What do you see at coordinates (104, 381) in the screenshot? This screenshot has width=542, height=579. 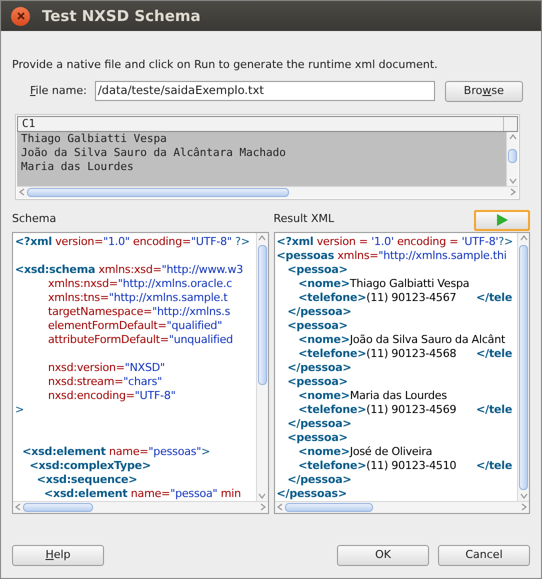 I see `code-line: nxsd:stream="chars"` at bounding box center [104, 381].